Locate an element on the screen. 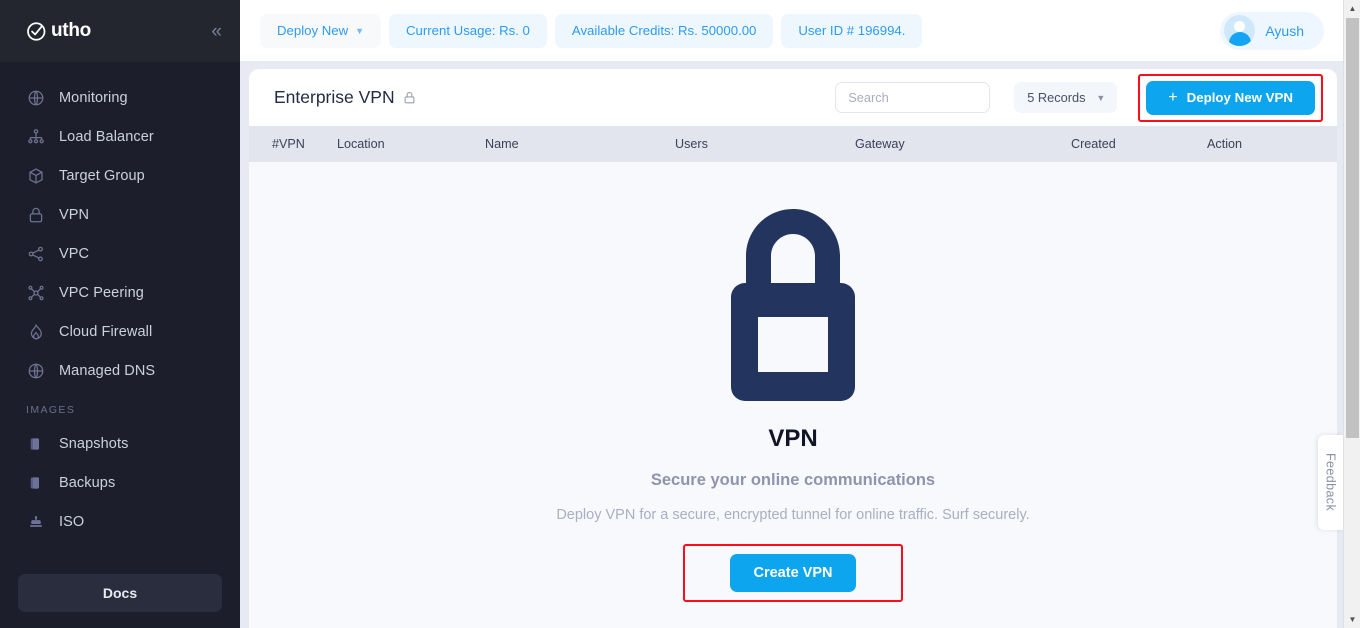 The image size is (1360, 628). big-padlock-icon is located at coordinates (793, 306).